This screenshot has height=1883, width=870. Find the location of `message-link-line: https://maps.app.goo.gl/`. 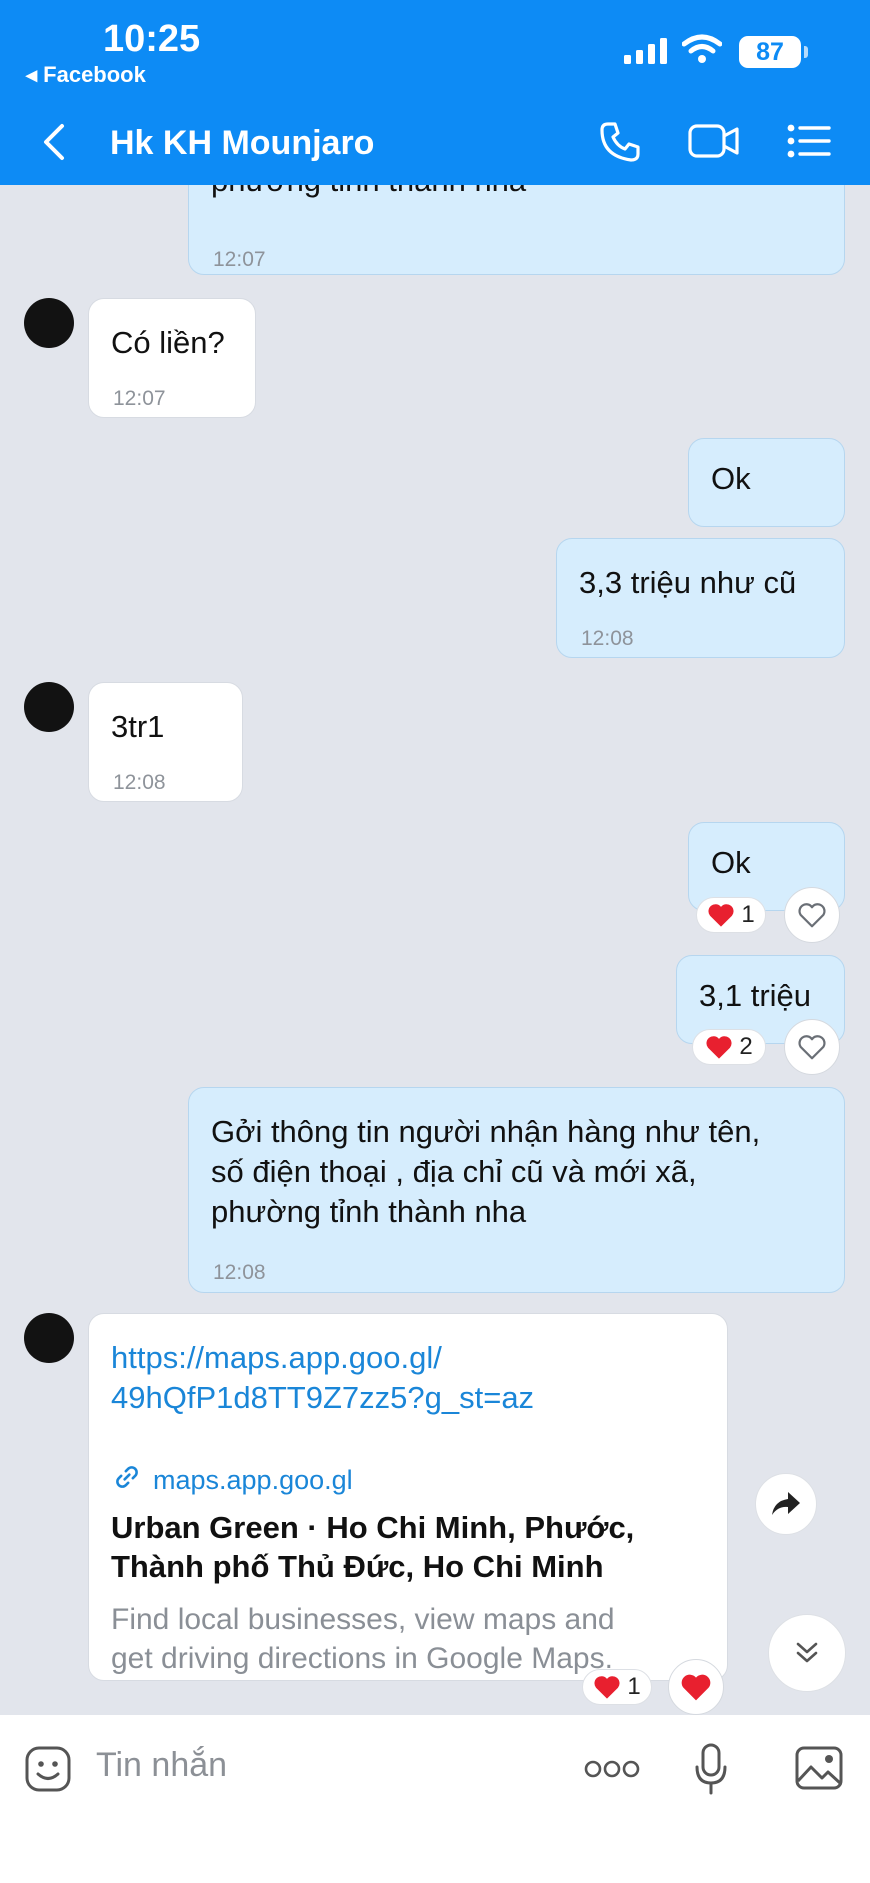

message-link-line: https://maps.app.goo.gl/ is located at coordinates (408, 1358).